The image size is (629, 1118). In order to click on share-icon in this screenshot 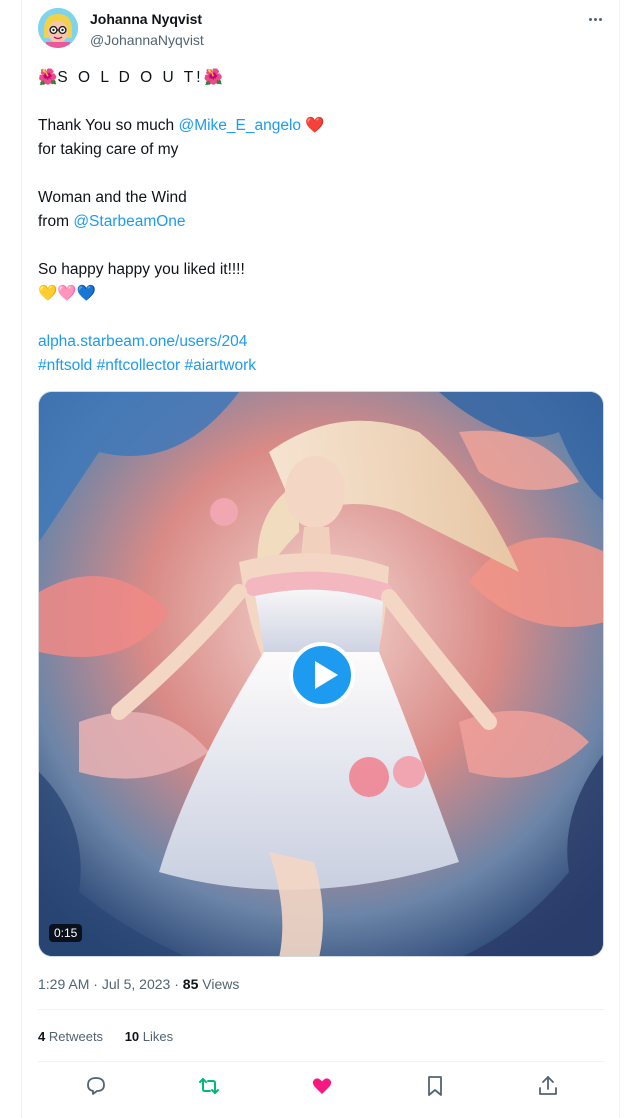, I will do `click(548, 1085)`.